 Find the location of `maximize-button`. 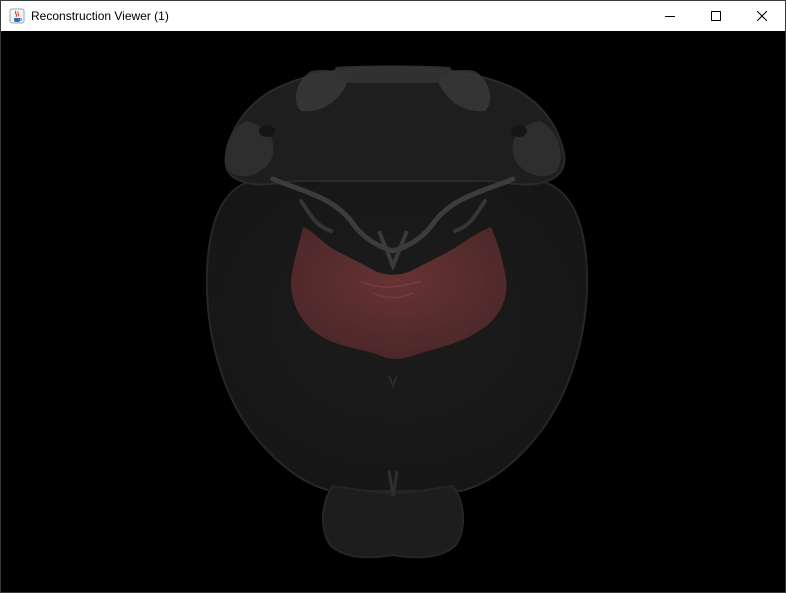

maximize-button is located at coordinates (716, 16).